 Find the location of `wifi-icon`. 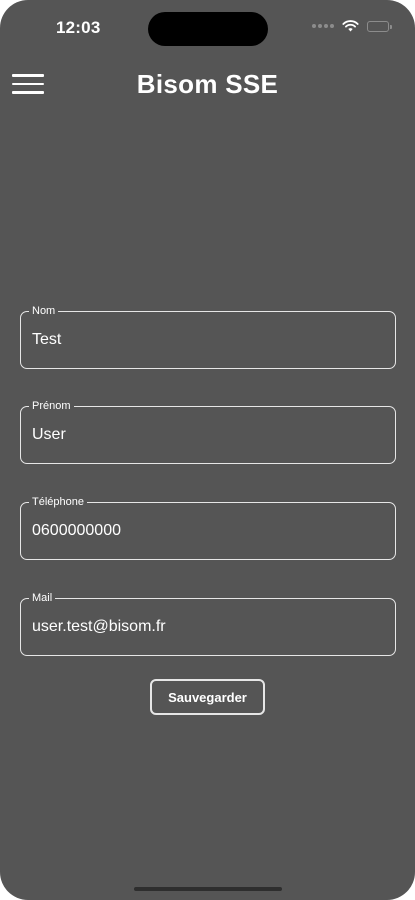

wifi-icon is located at coordinates (350, 26).